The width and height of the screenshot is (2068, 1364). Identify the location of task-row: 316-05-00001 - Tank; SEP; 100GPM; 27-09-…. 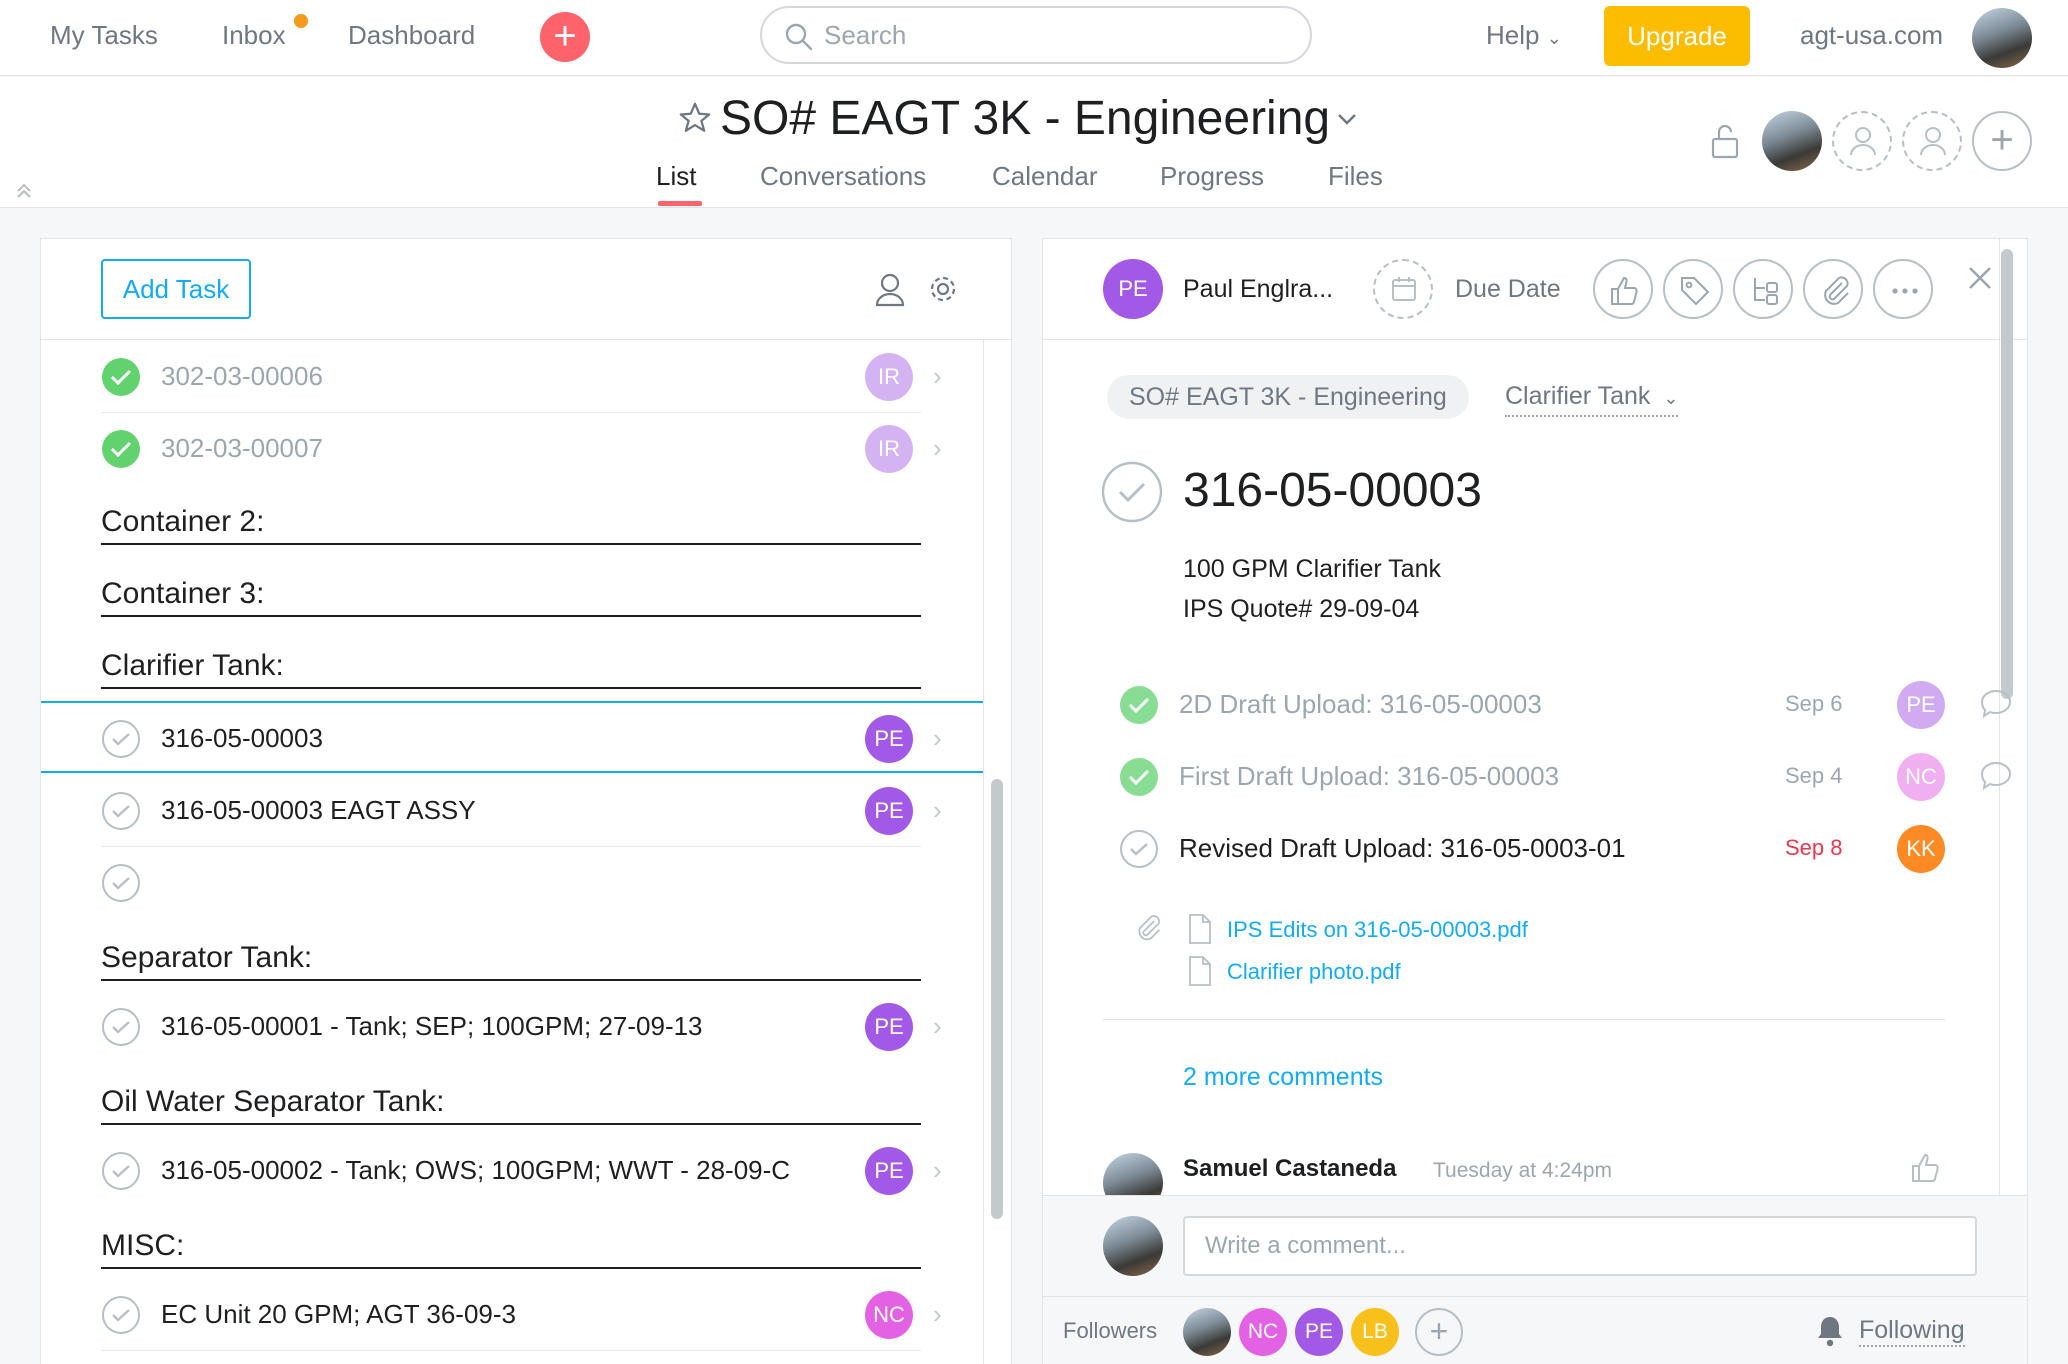
(532, 1027).